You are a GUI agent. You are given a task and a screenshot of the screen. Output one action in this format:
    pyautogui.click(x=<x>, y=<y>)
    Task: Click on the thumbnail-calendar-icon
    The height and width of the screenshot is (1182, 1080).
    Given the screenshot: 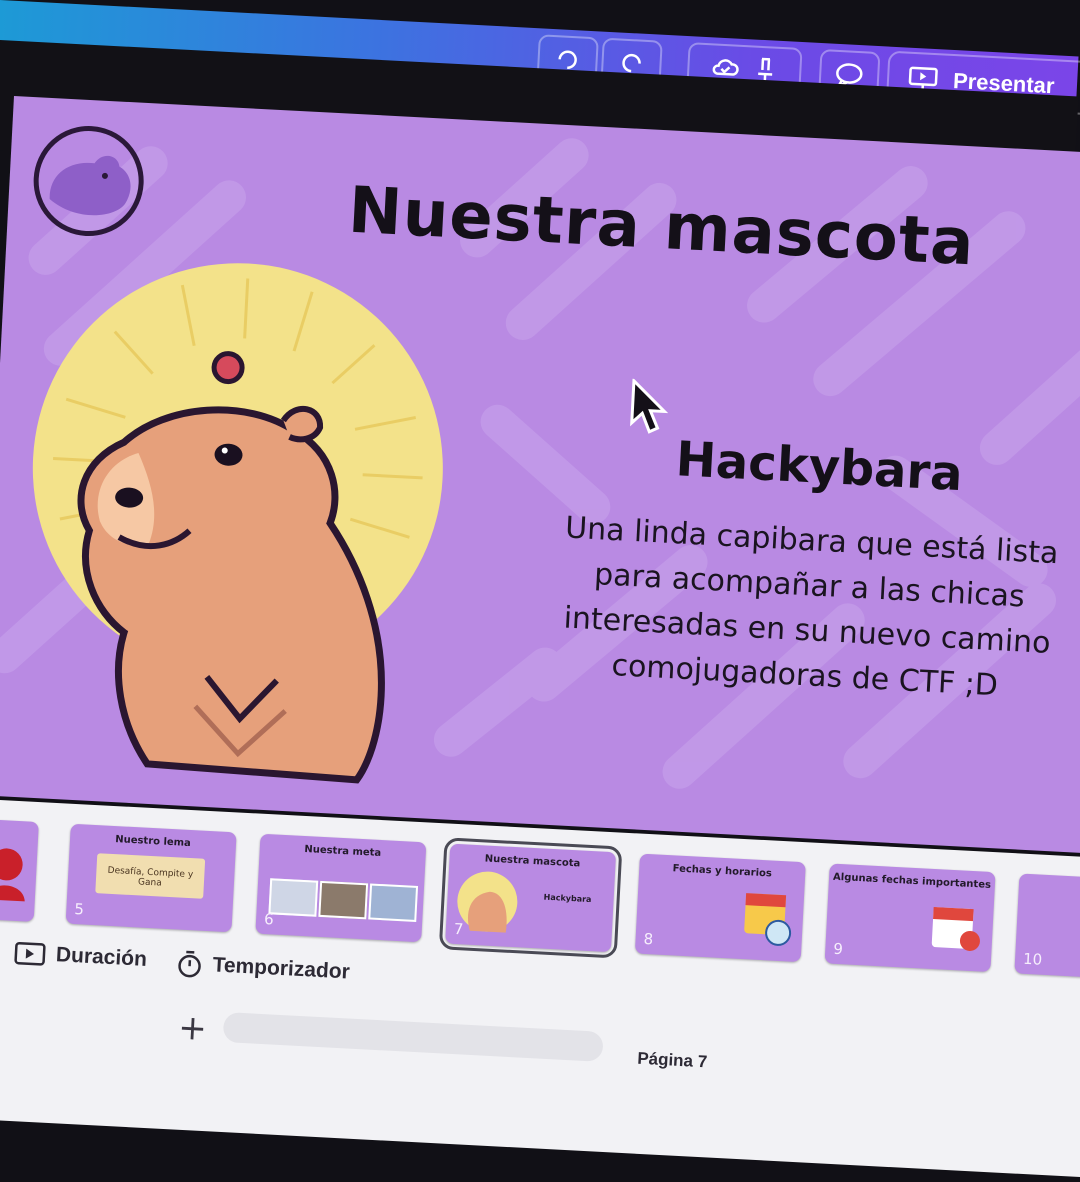 What is the action you would take?
    pyautogui.click(x=768, y=919)
    